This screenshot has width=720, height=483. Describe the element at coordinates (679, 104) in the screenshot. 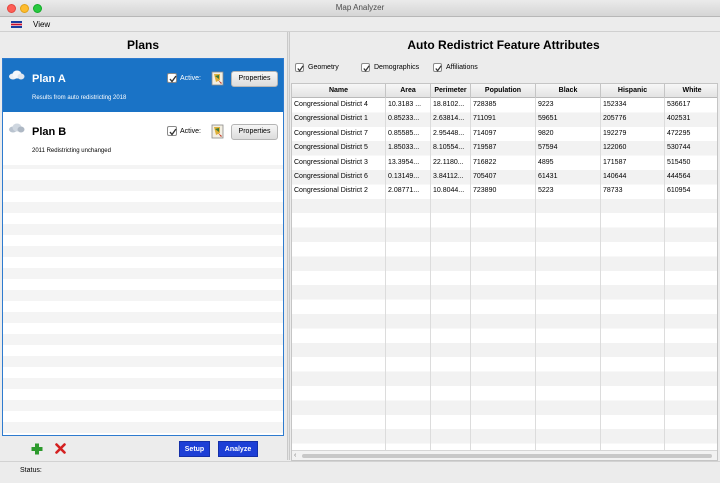

I see `table-cell: 536617` at that location.